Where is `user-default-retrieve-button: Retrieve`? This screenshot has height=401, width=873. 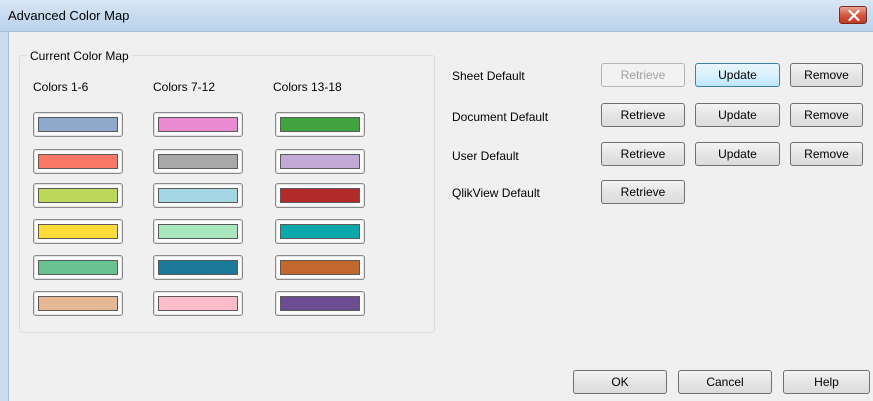
user-default-retrieve-button: Retrieve is located at coordinates (643, 154).